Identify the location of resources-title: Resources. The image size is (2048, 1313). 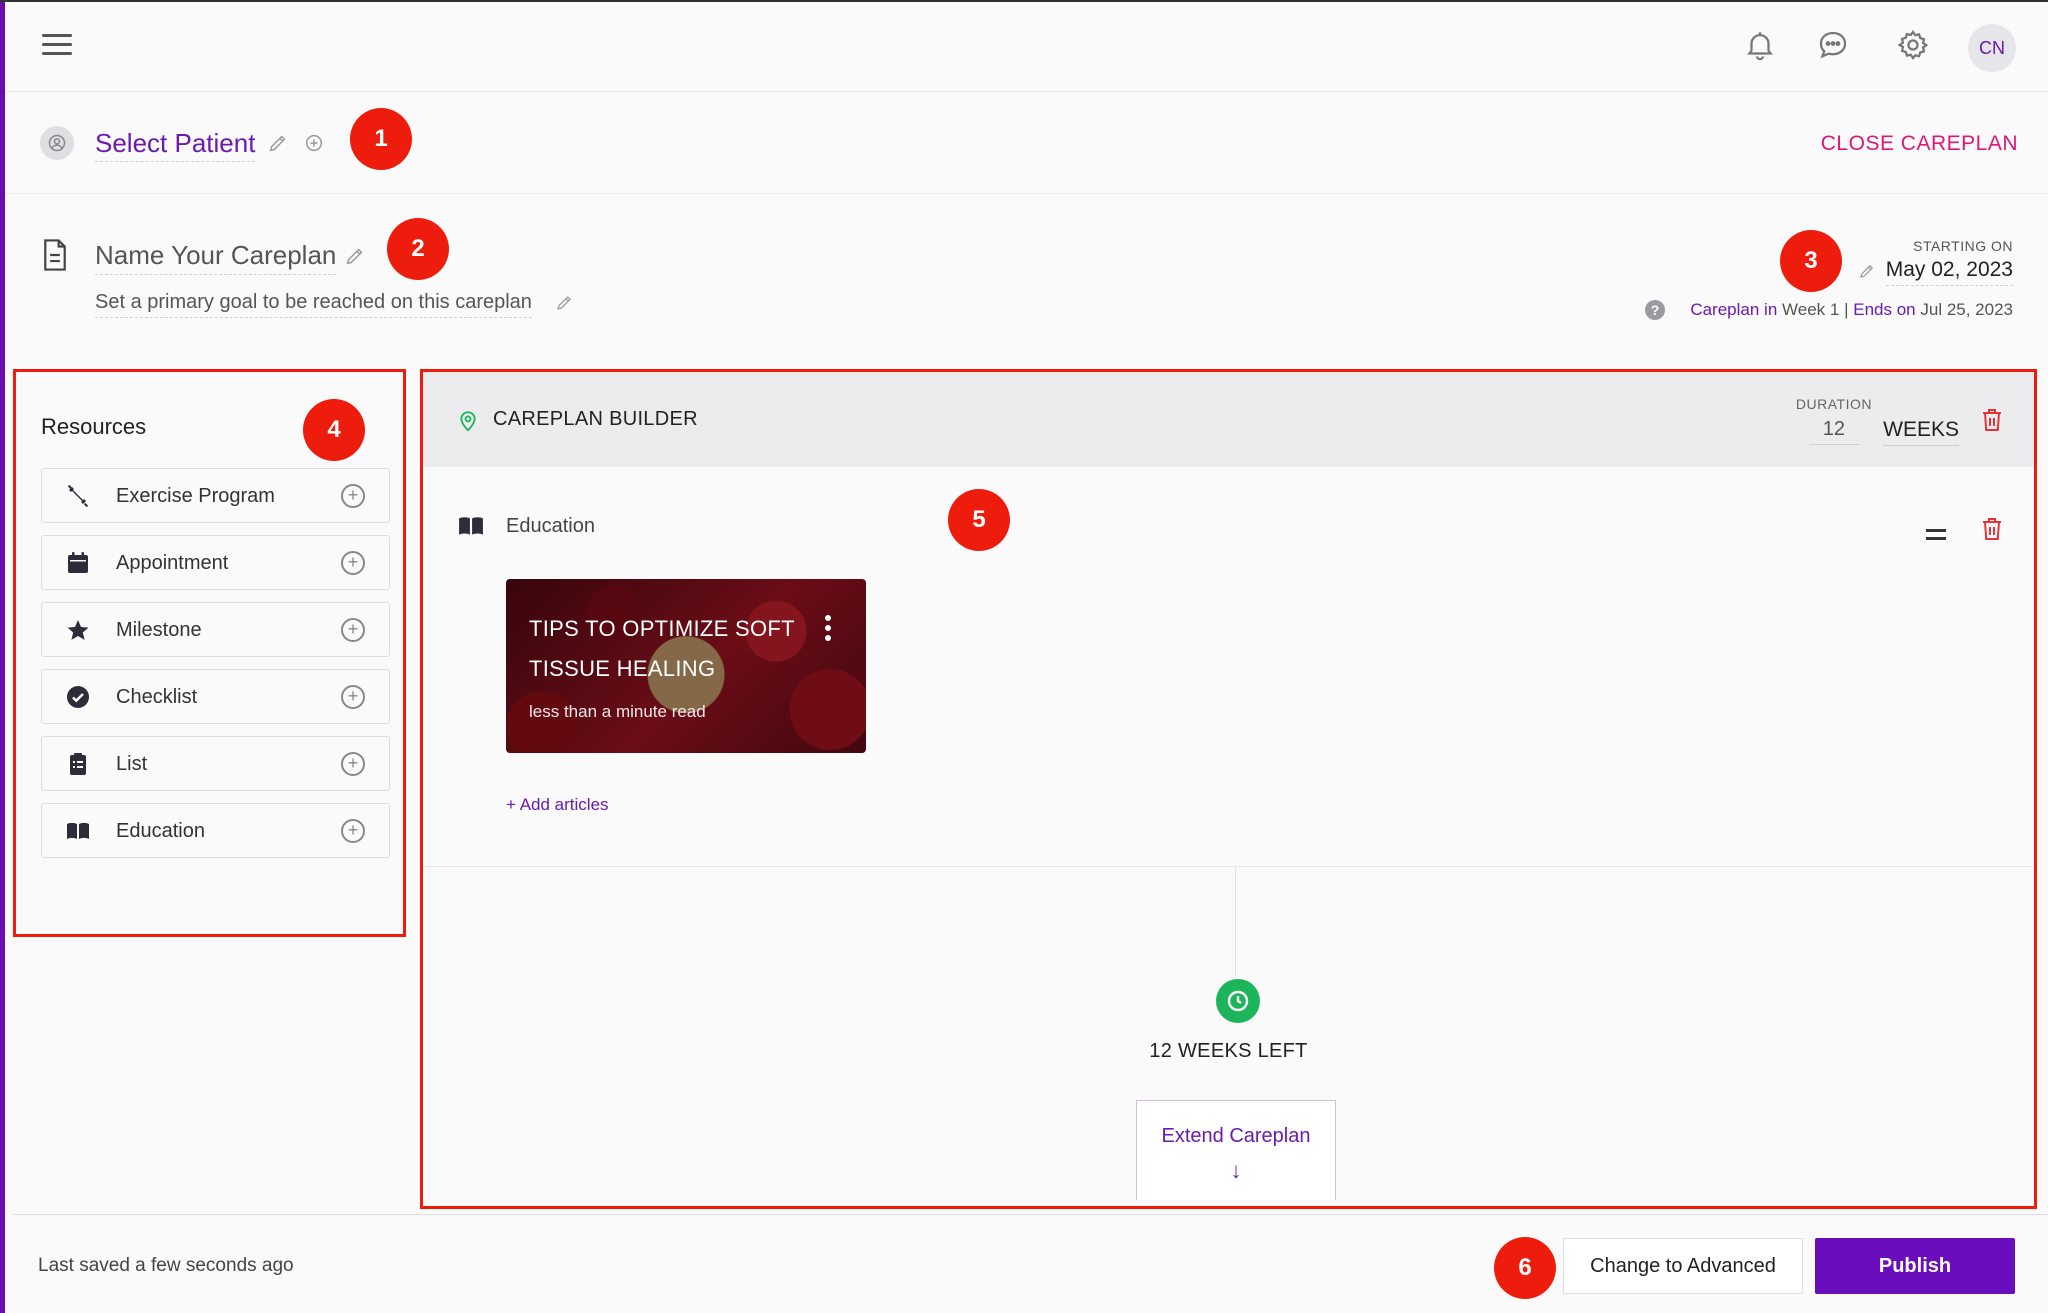
(94, 426).